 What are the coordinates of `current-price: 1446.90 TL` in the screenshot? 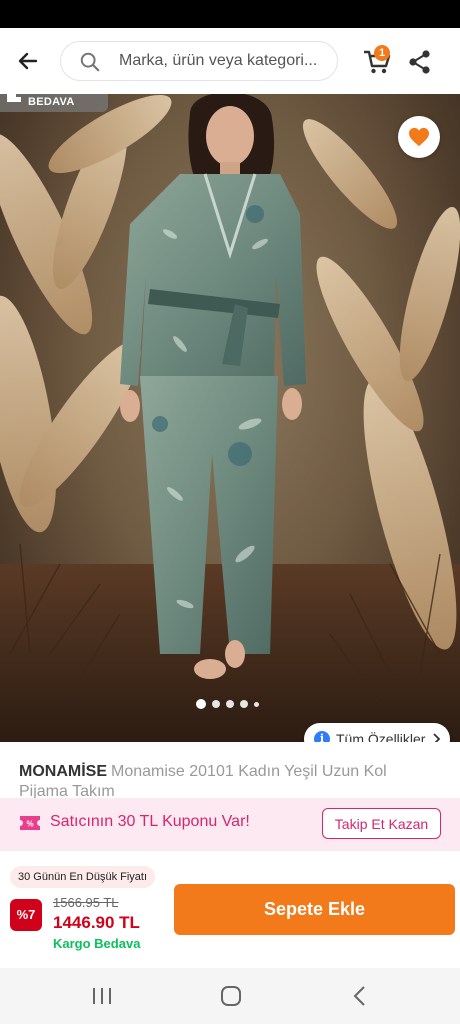 It's located at (96, 922).